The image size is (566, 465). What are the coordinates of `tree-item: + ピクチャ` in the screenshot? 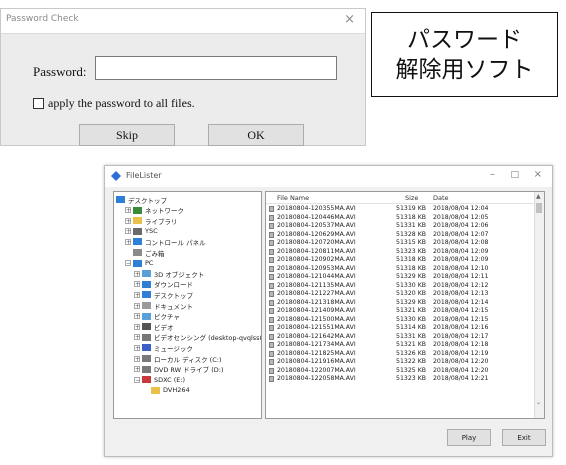 It's located at (157, 316).